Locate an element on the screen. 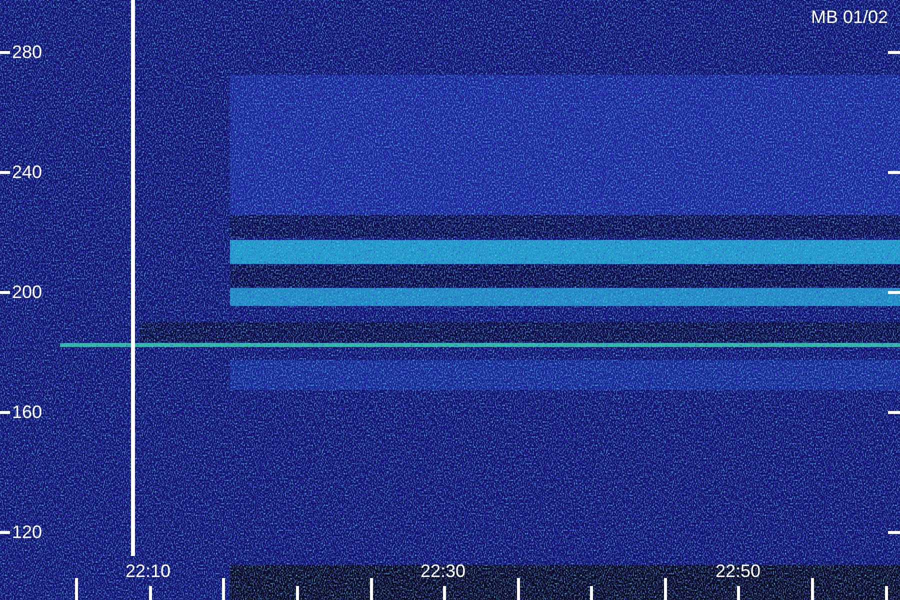  axis-label: 240 is located at coordinates (27, 172).